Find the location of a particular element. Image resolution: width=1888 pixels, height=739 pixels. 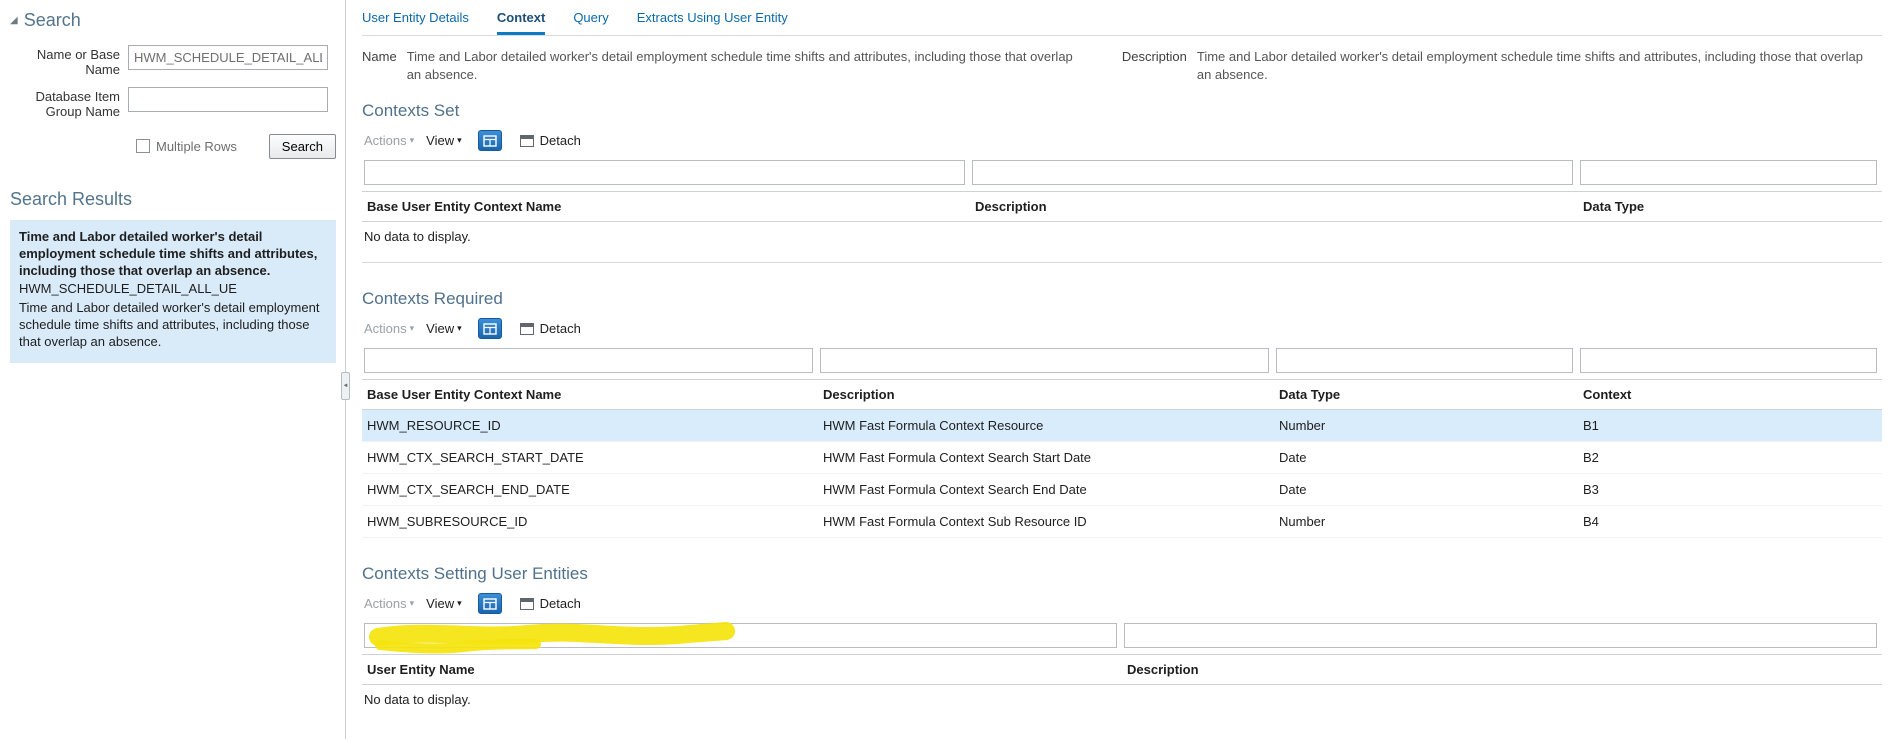

column-header: Context is located at coordinates (1730, 395).